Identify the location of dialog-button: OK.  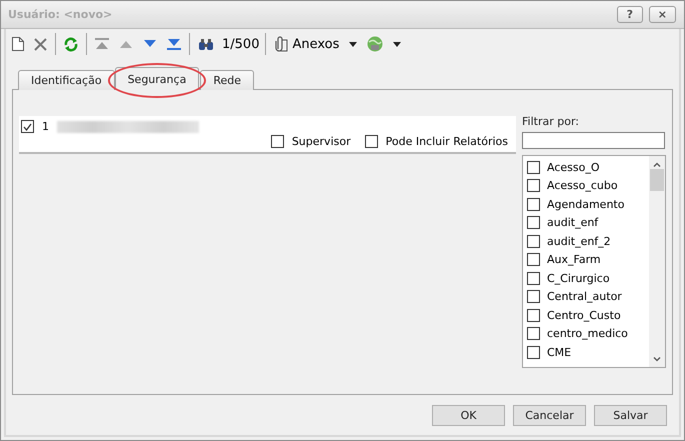
(468, 415).